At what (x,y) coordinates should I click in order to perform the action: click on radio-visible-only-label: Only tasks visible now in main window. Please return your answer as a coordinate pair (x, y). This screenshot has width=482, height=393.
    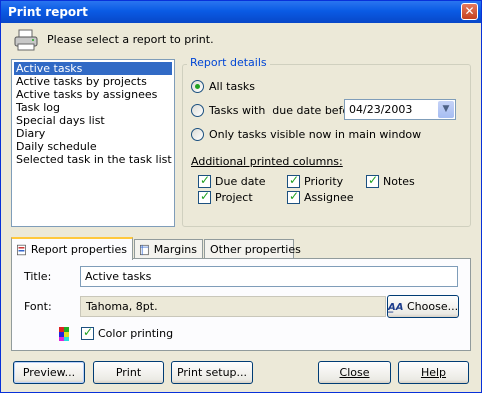
    Looking at the image, I should click on (315, 134).